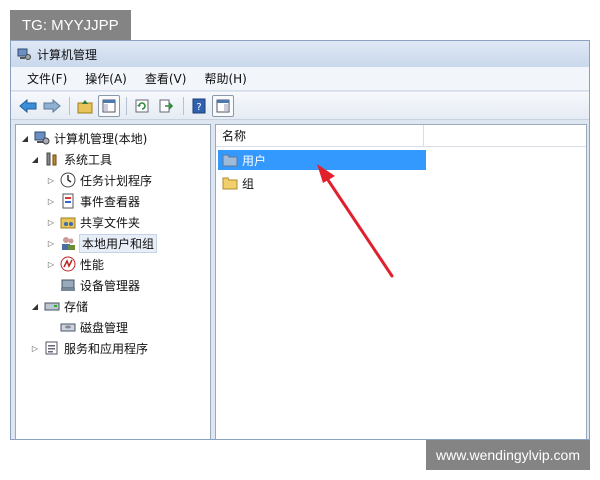  Describe the element at coordinates (320, 135) in the screenshot. I see `column-header-name: 名称` at that location.